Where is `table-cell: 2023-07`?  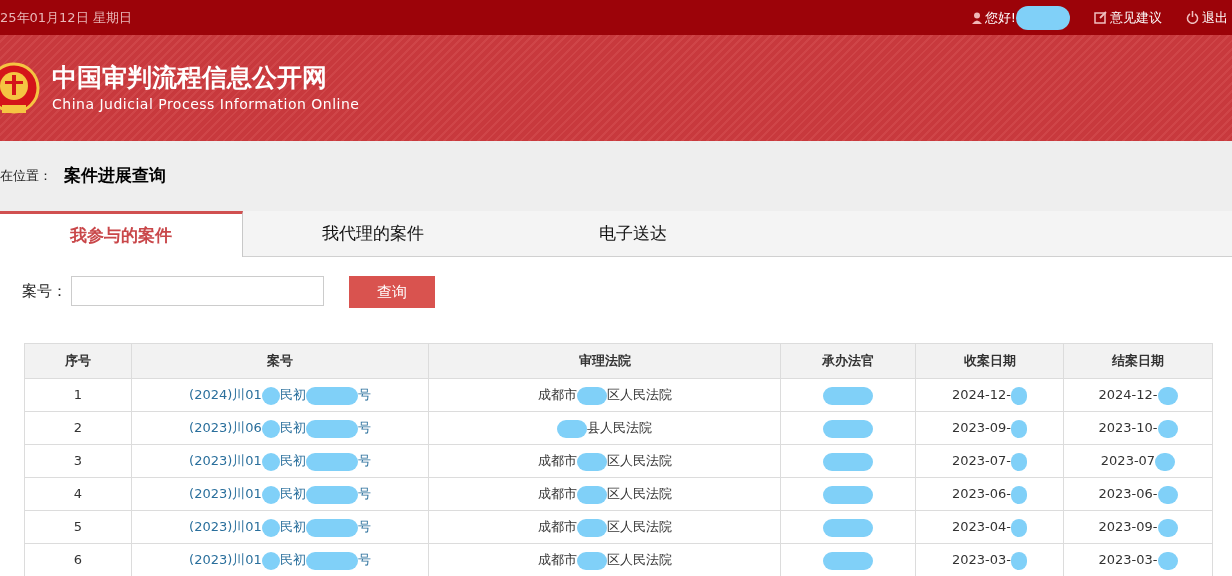 table-cell: 2023-07 is located at coordinates (1128, 461).